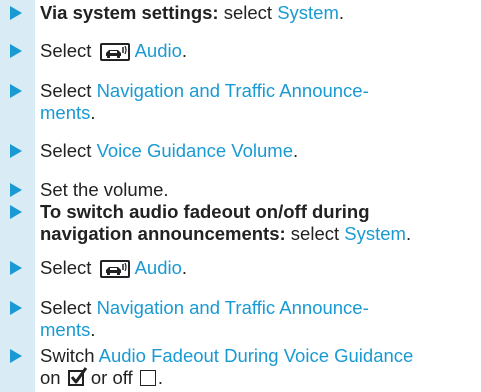  I want to click on step-bold-prefix: Via system settings:, so click(129, 12).